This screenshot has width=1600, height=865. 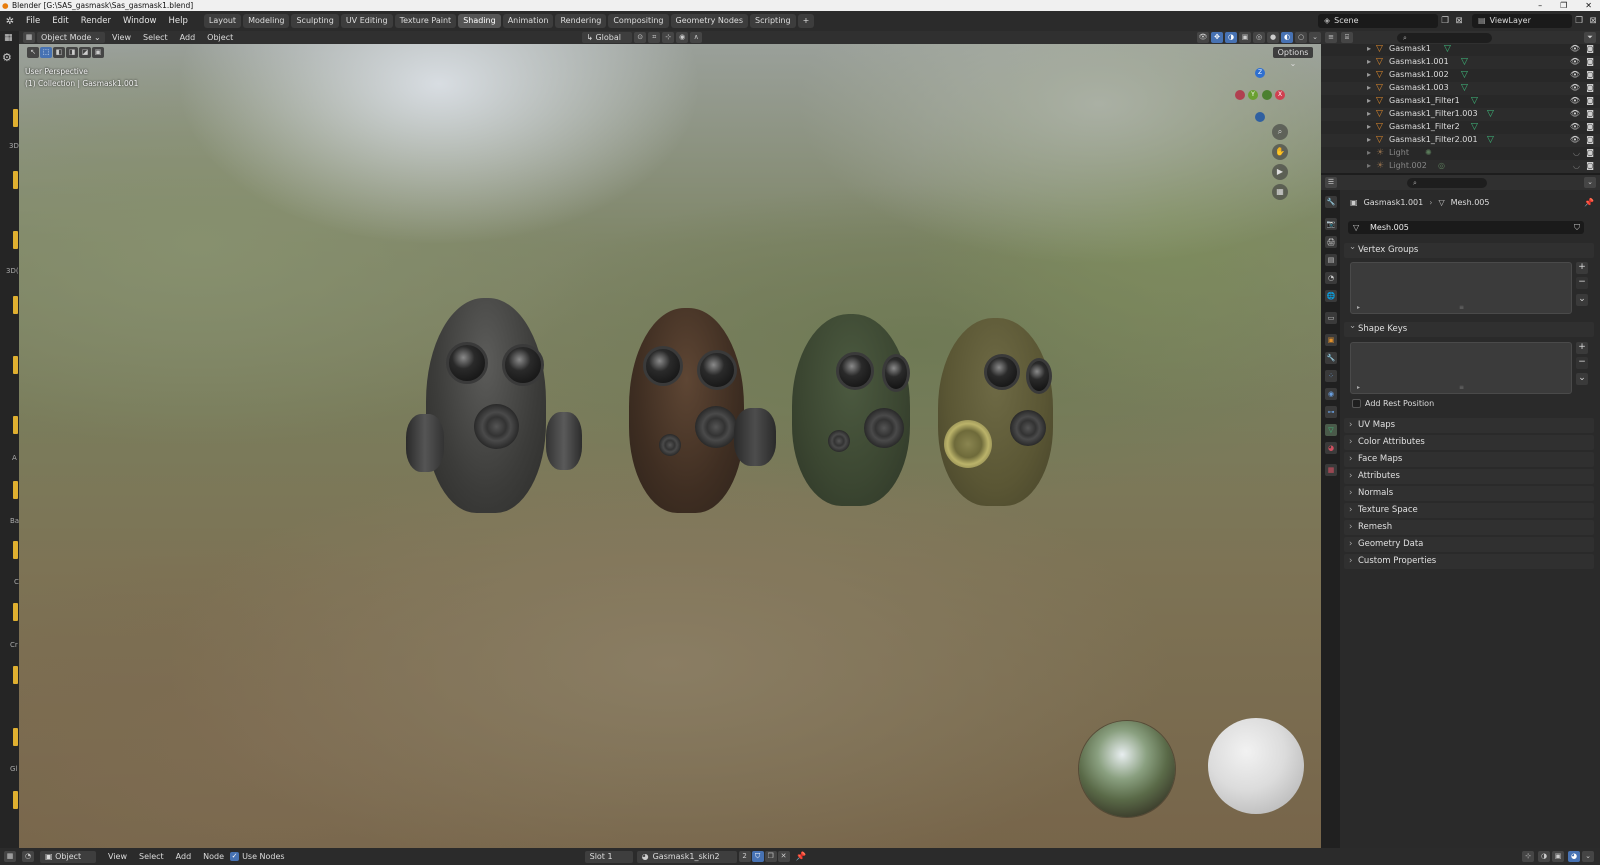 What do you see at coordinates (1331, 182) in the screenshot?
I see `properties-editor-type-icon: ☰` at bounding box center [1331, 182].